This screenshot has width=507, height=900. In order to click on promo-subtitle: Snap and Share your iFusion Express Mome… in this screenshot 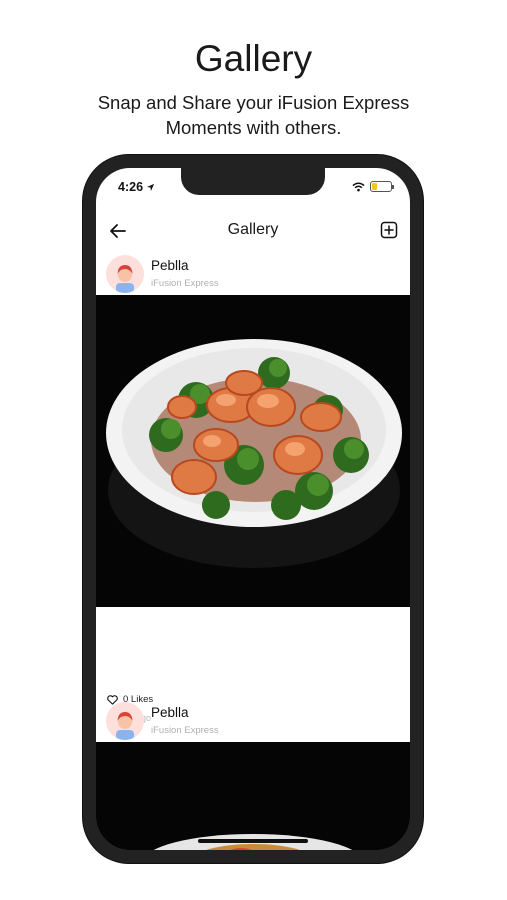, I will do `click(253, 115)`.